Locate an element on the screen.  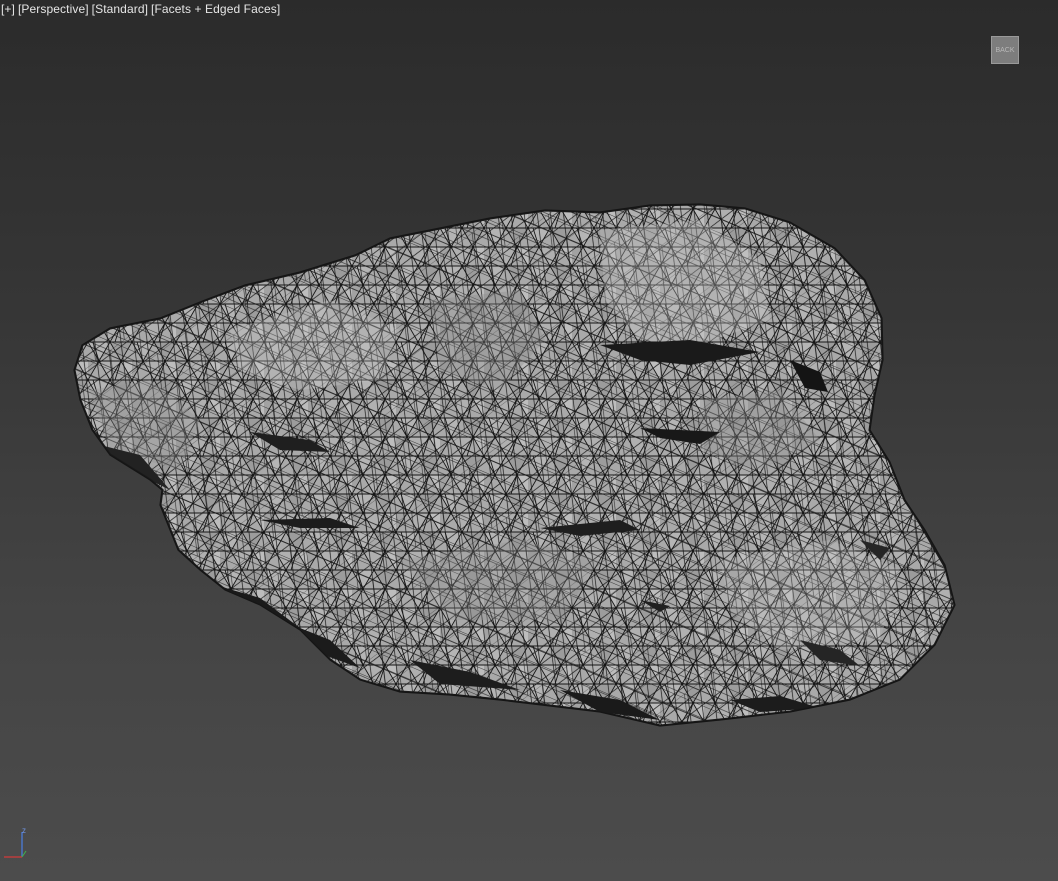
axis-tripod-gizmo: z is located at coordinates (15, 842).